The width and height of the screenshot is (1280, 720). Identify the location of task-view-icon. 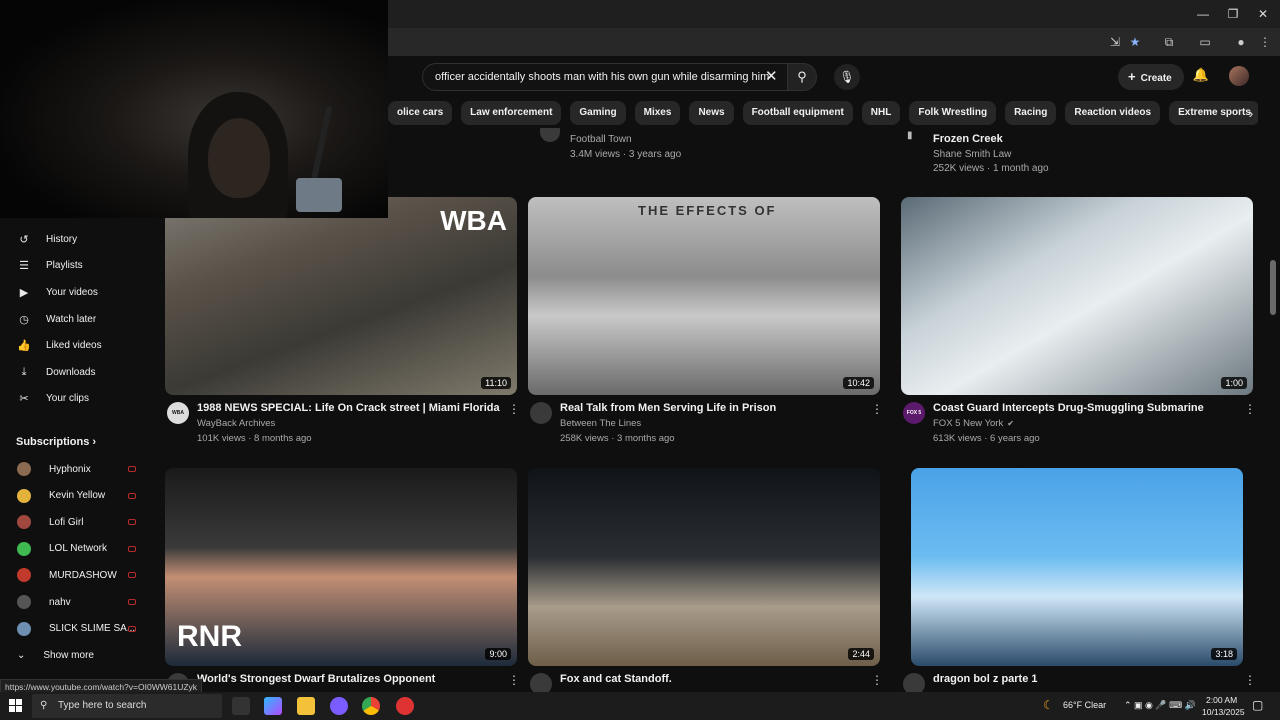
(241, 706).